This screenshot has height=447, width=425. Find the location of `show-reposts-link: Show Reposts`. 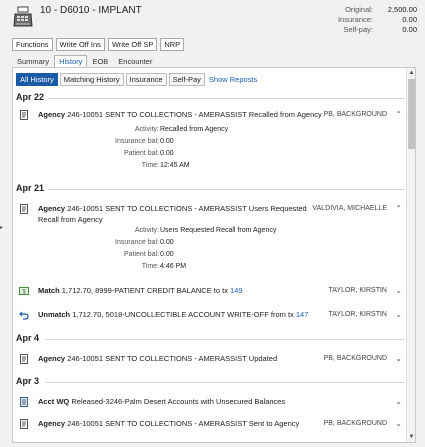

show-reposts-link: Show Reposts is located at coordinates (233, 79).